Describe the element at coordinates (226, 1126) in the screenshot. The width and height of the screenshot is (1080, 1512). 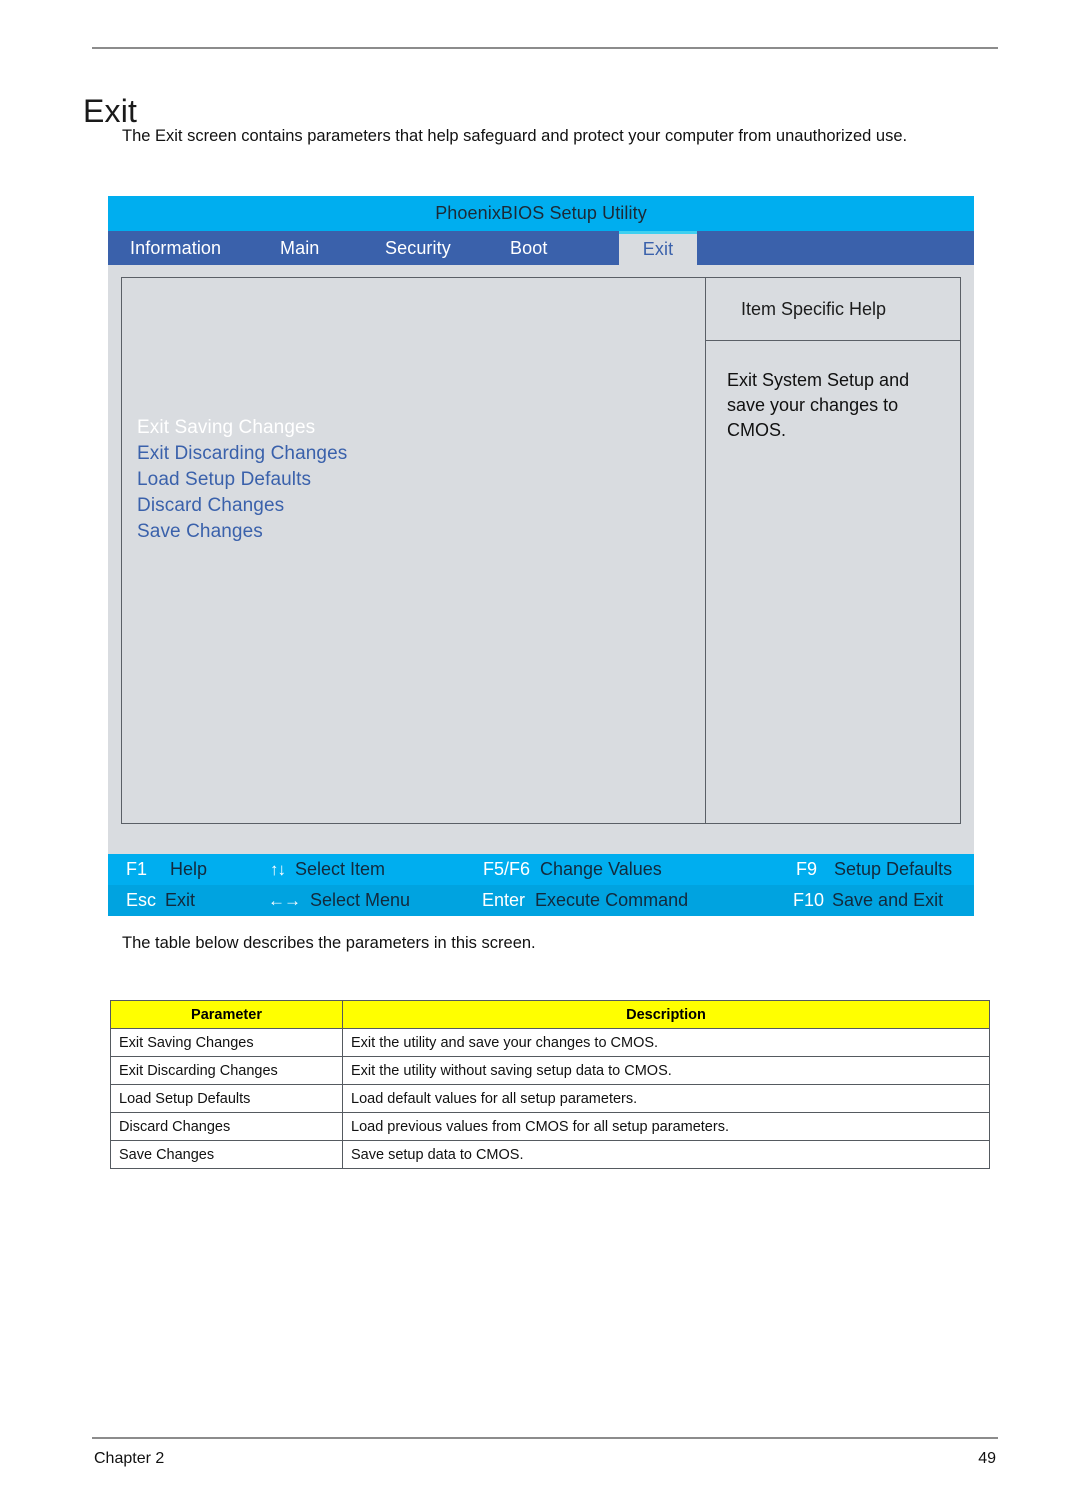
I see `table-cell-parameter: Discard Changes` at that location.